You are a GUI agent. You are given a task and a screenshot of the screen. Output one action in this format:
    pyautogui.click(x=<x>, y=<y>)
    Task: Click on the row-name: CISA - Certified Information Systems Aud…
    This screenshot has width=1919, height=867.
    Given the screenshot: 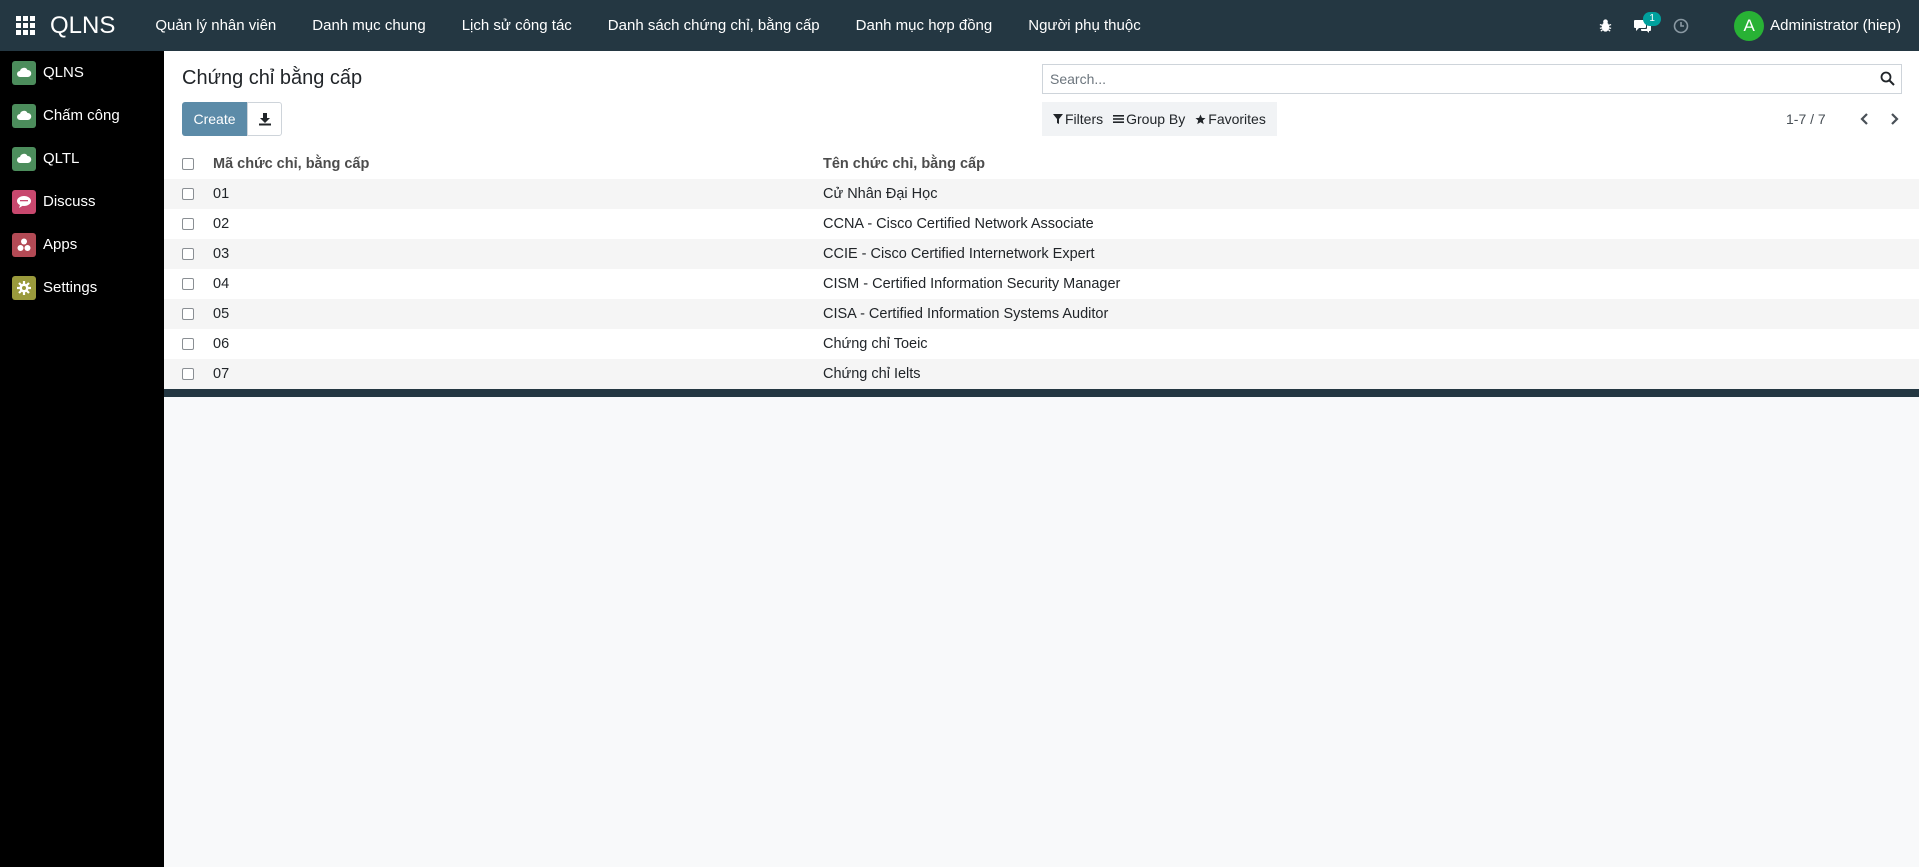 What is the action you would take?
    pyautogui.click(x=966, y=314)
    